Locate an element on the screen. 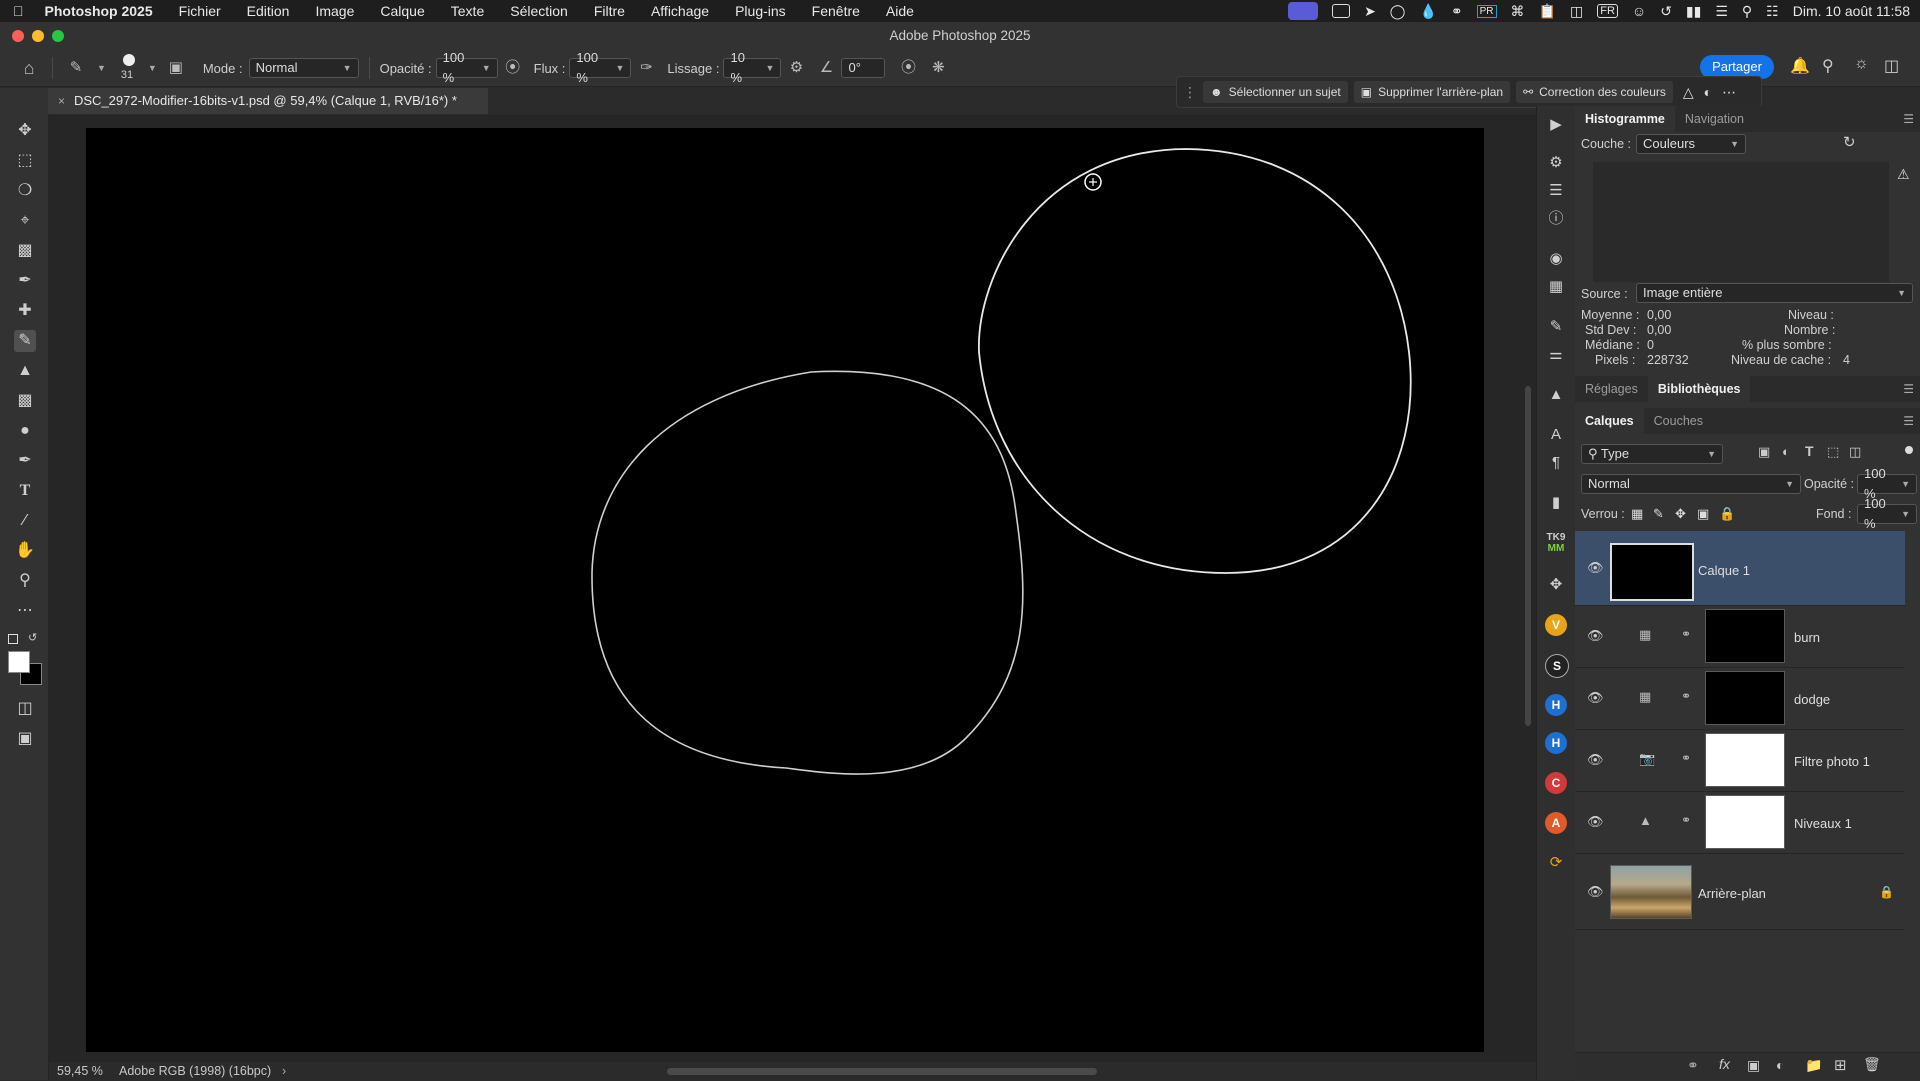 This screenshot has height=1081, width=1920. minimize-window-button is located at coordinates (38, 36).